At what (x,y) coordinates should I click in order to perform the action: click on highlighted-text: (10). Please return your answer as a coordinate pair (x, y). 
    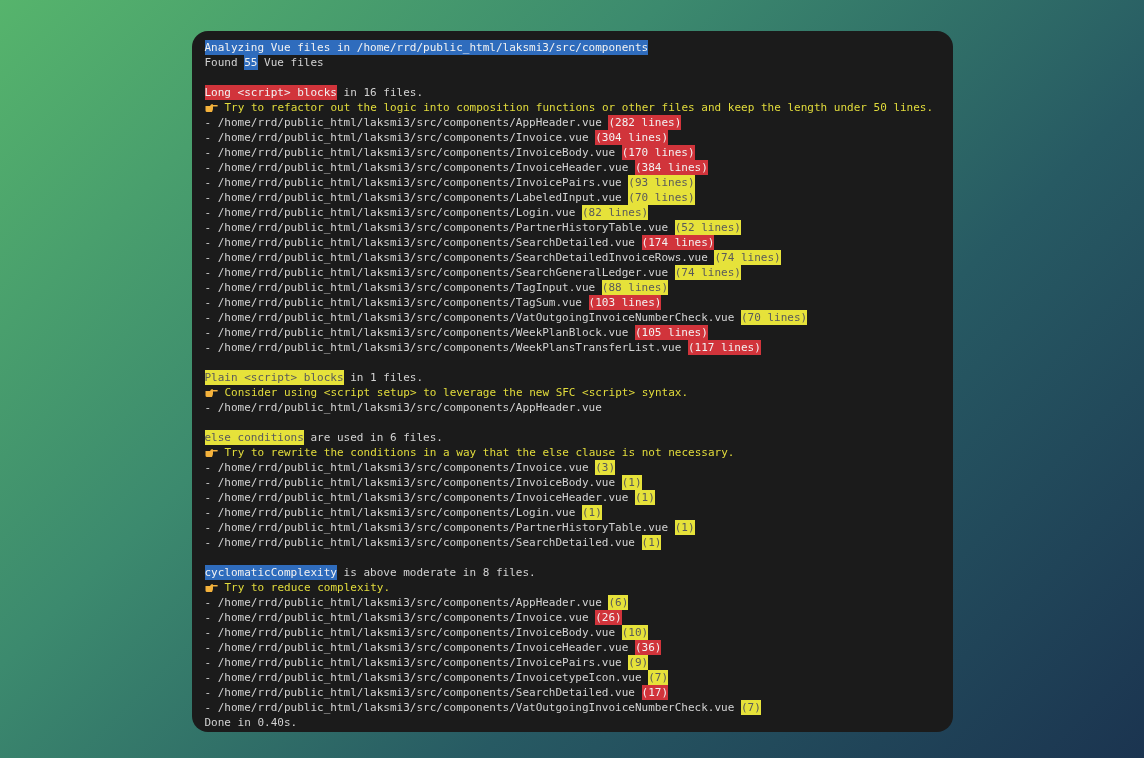
    Looking at the image, I should click on (635, 632).